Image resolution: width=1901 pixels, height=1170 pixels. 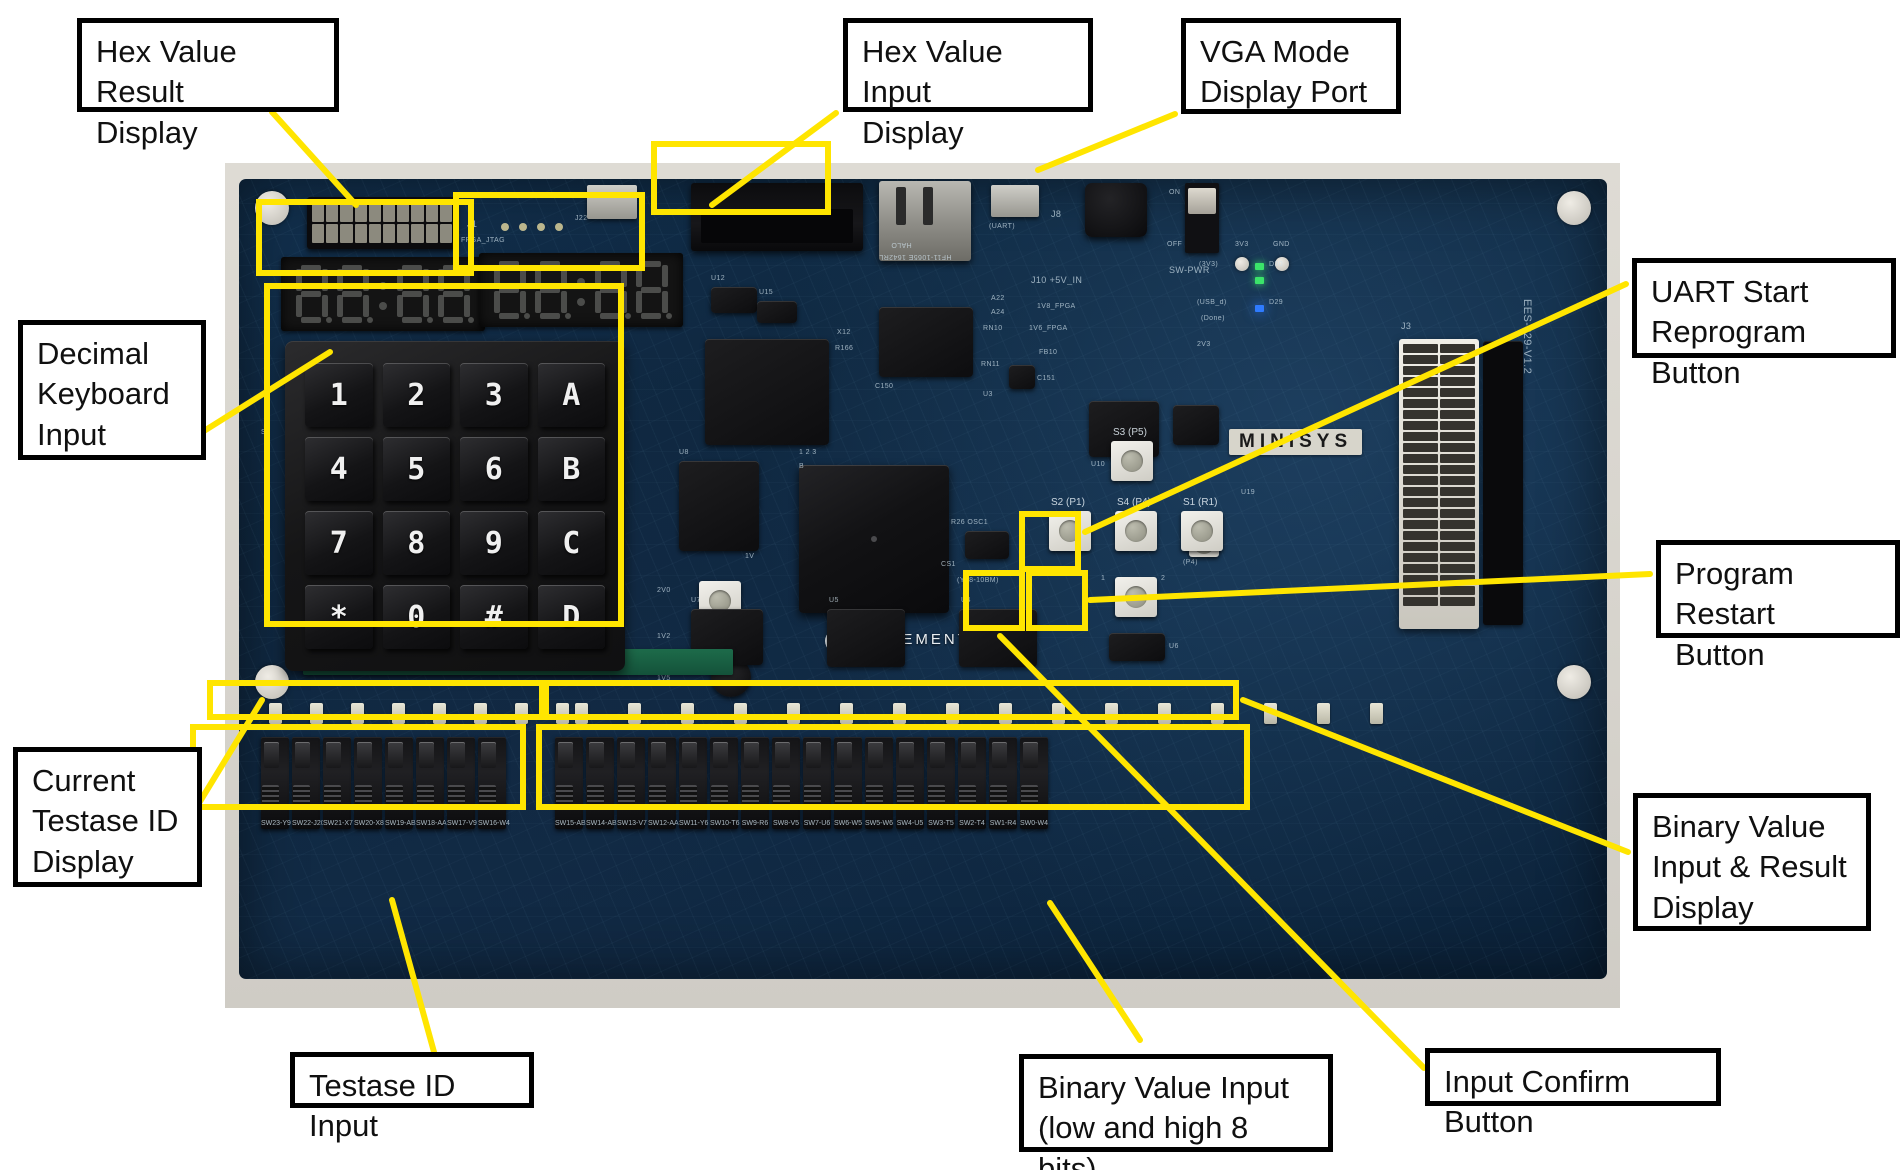 I want to click on silk-c151: C151, so click(x=1046, y=378).